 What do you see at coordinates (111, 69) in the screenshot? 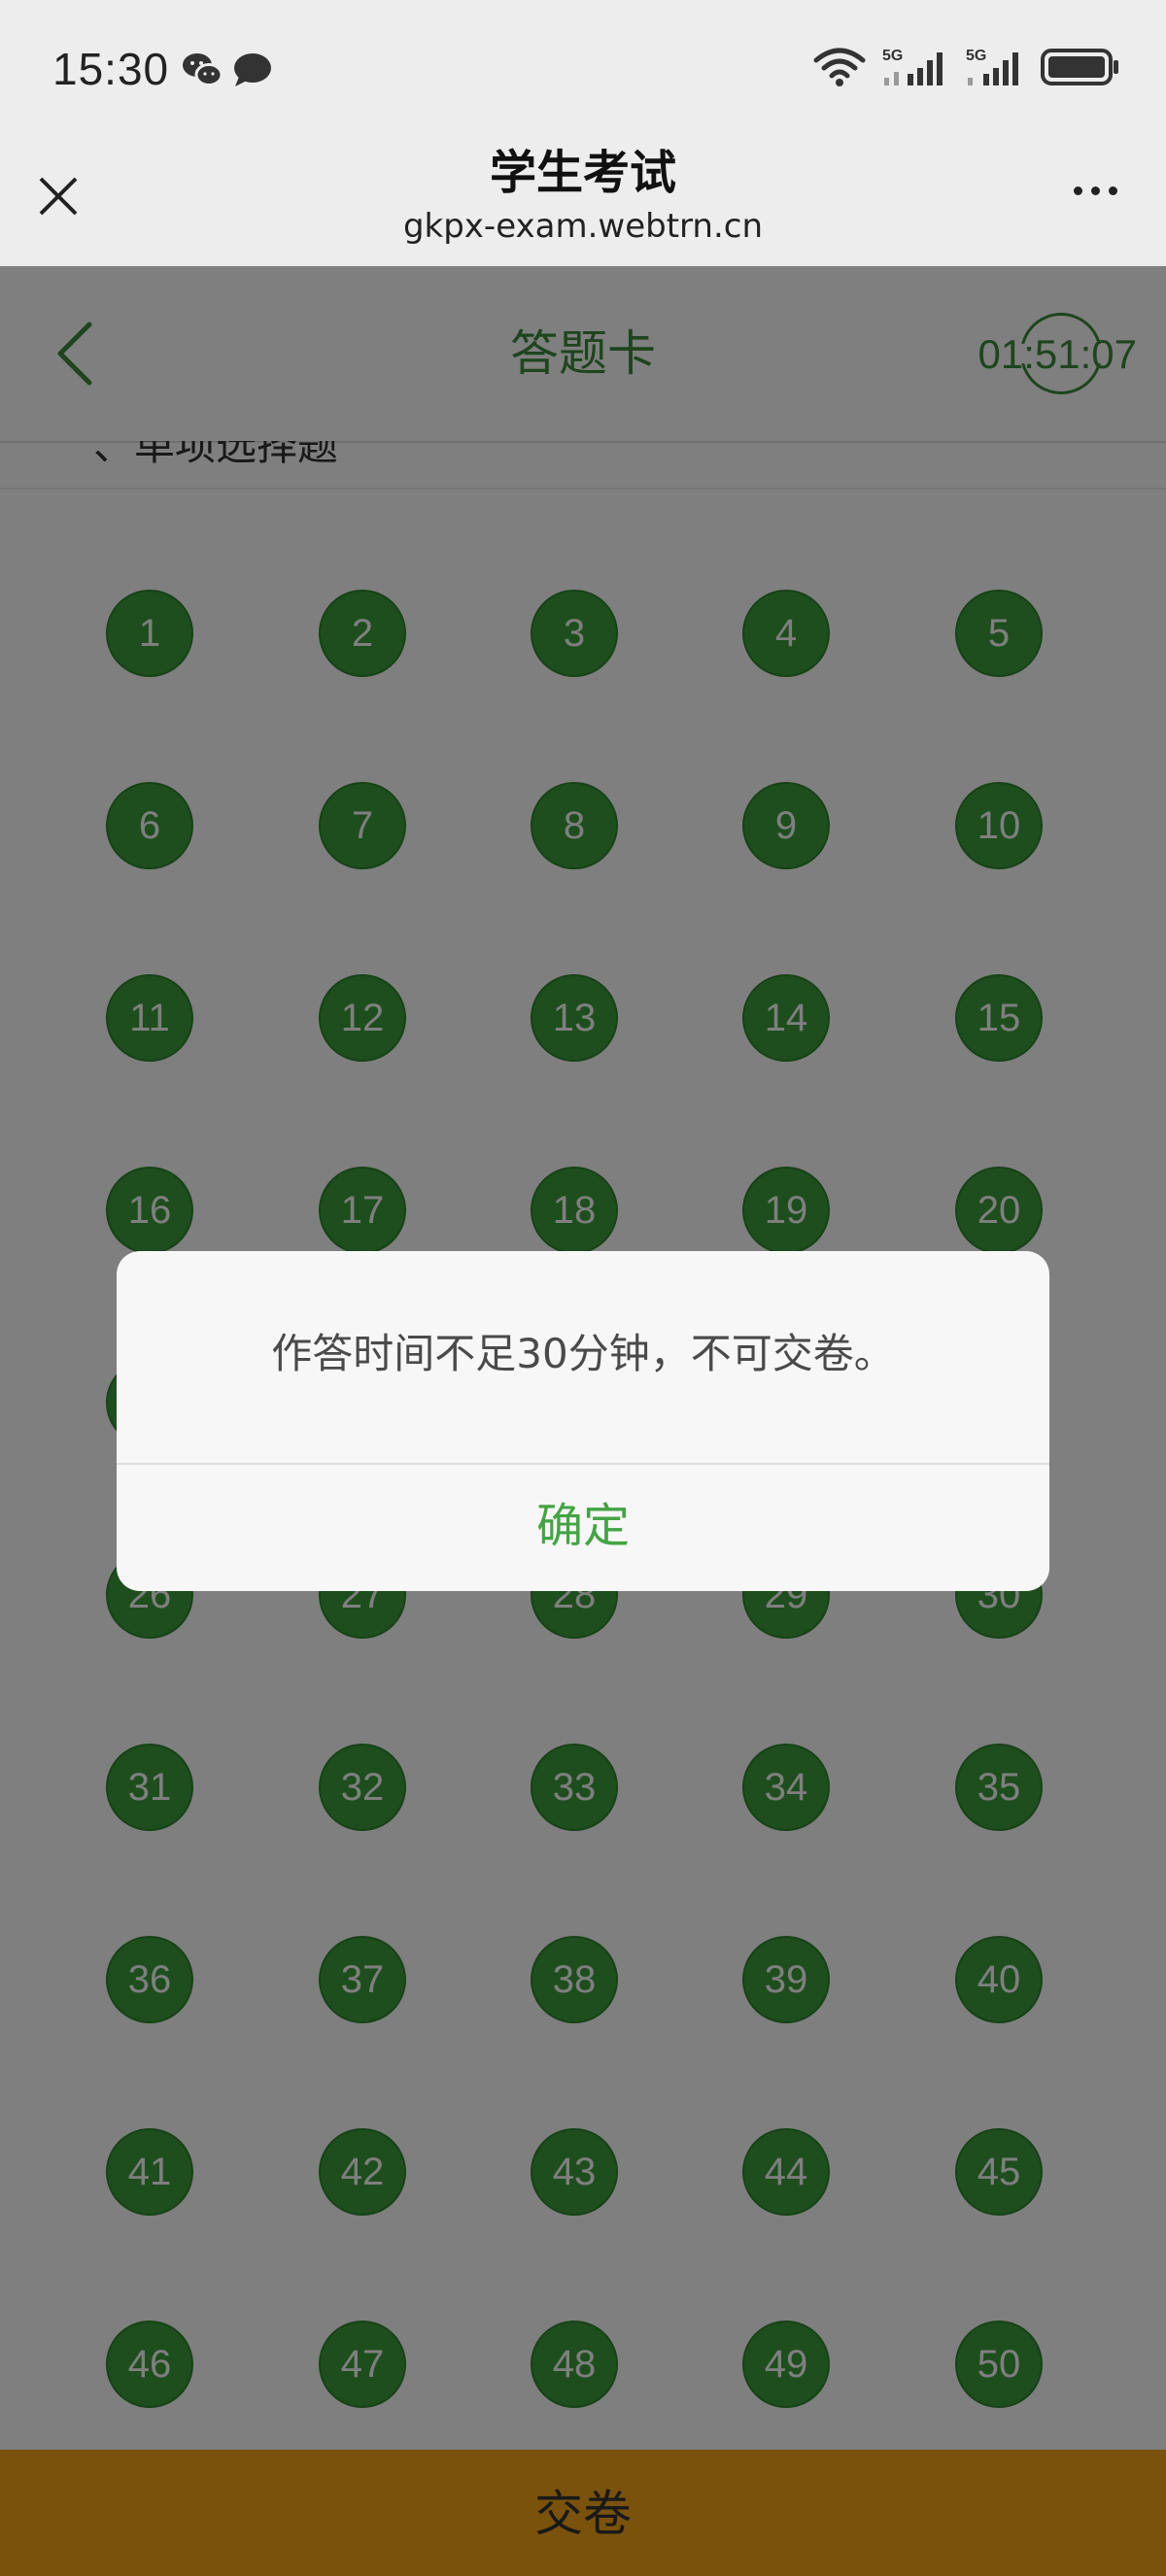
I see `status-time: 15:30` at bounding box center [111, 69].